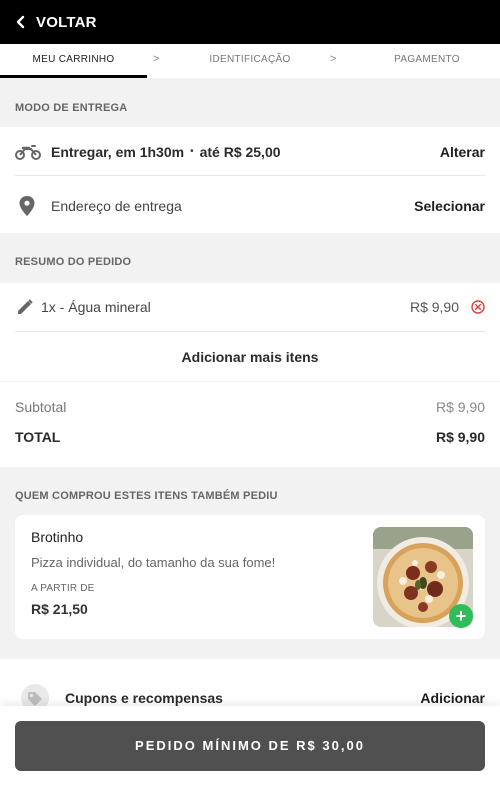 The height and width of the screenshot is (786, 500). What do you see at coordinates (449, 206) in the screenshot?
I see `select-address-button: Selecionar` at bounding box center [449, 206].